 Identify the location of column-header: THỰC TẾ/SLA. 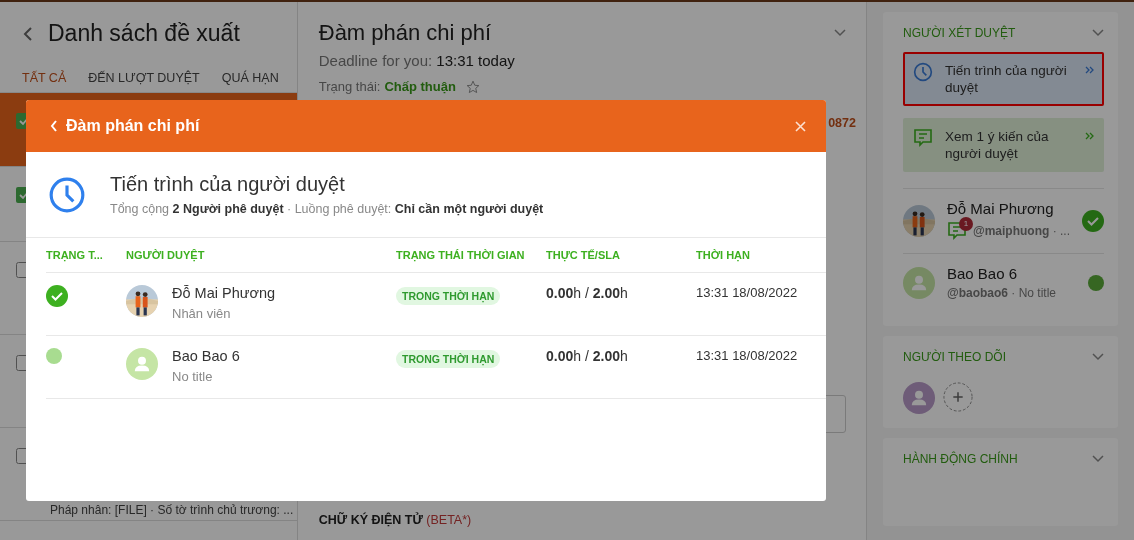
(621, 255).